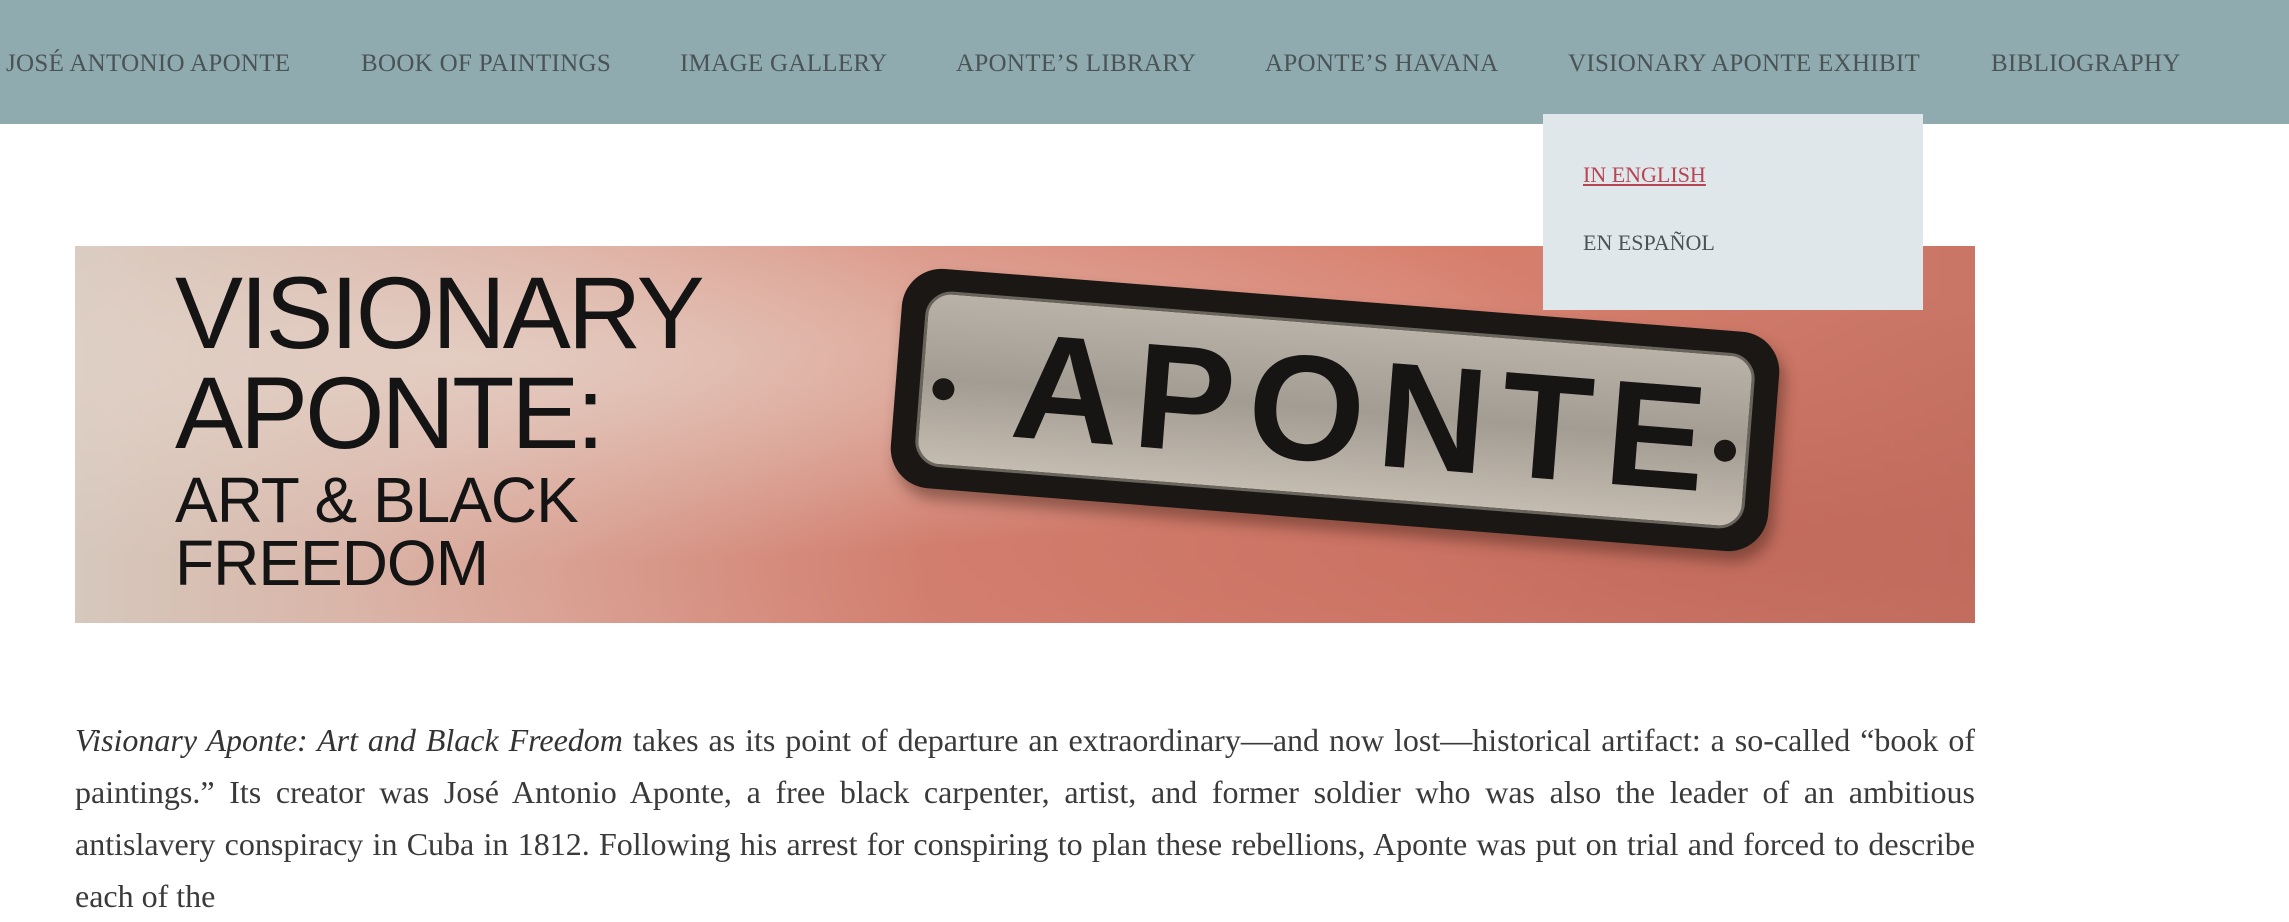 The height and width of the screenshot is (922, 2289). Describe the element at coordinates (943, 389) in the screenshot. I see `sign-bolt-left` at that location.